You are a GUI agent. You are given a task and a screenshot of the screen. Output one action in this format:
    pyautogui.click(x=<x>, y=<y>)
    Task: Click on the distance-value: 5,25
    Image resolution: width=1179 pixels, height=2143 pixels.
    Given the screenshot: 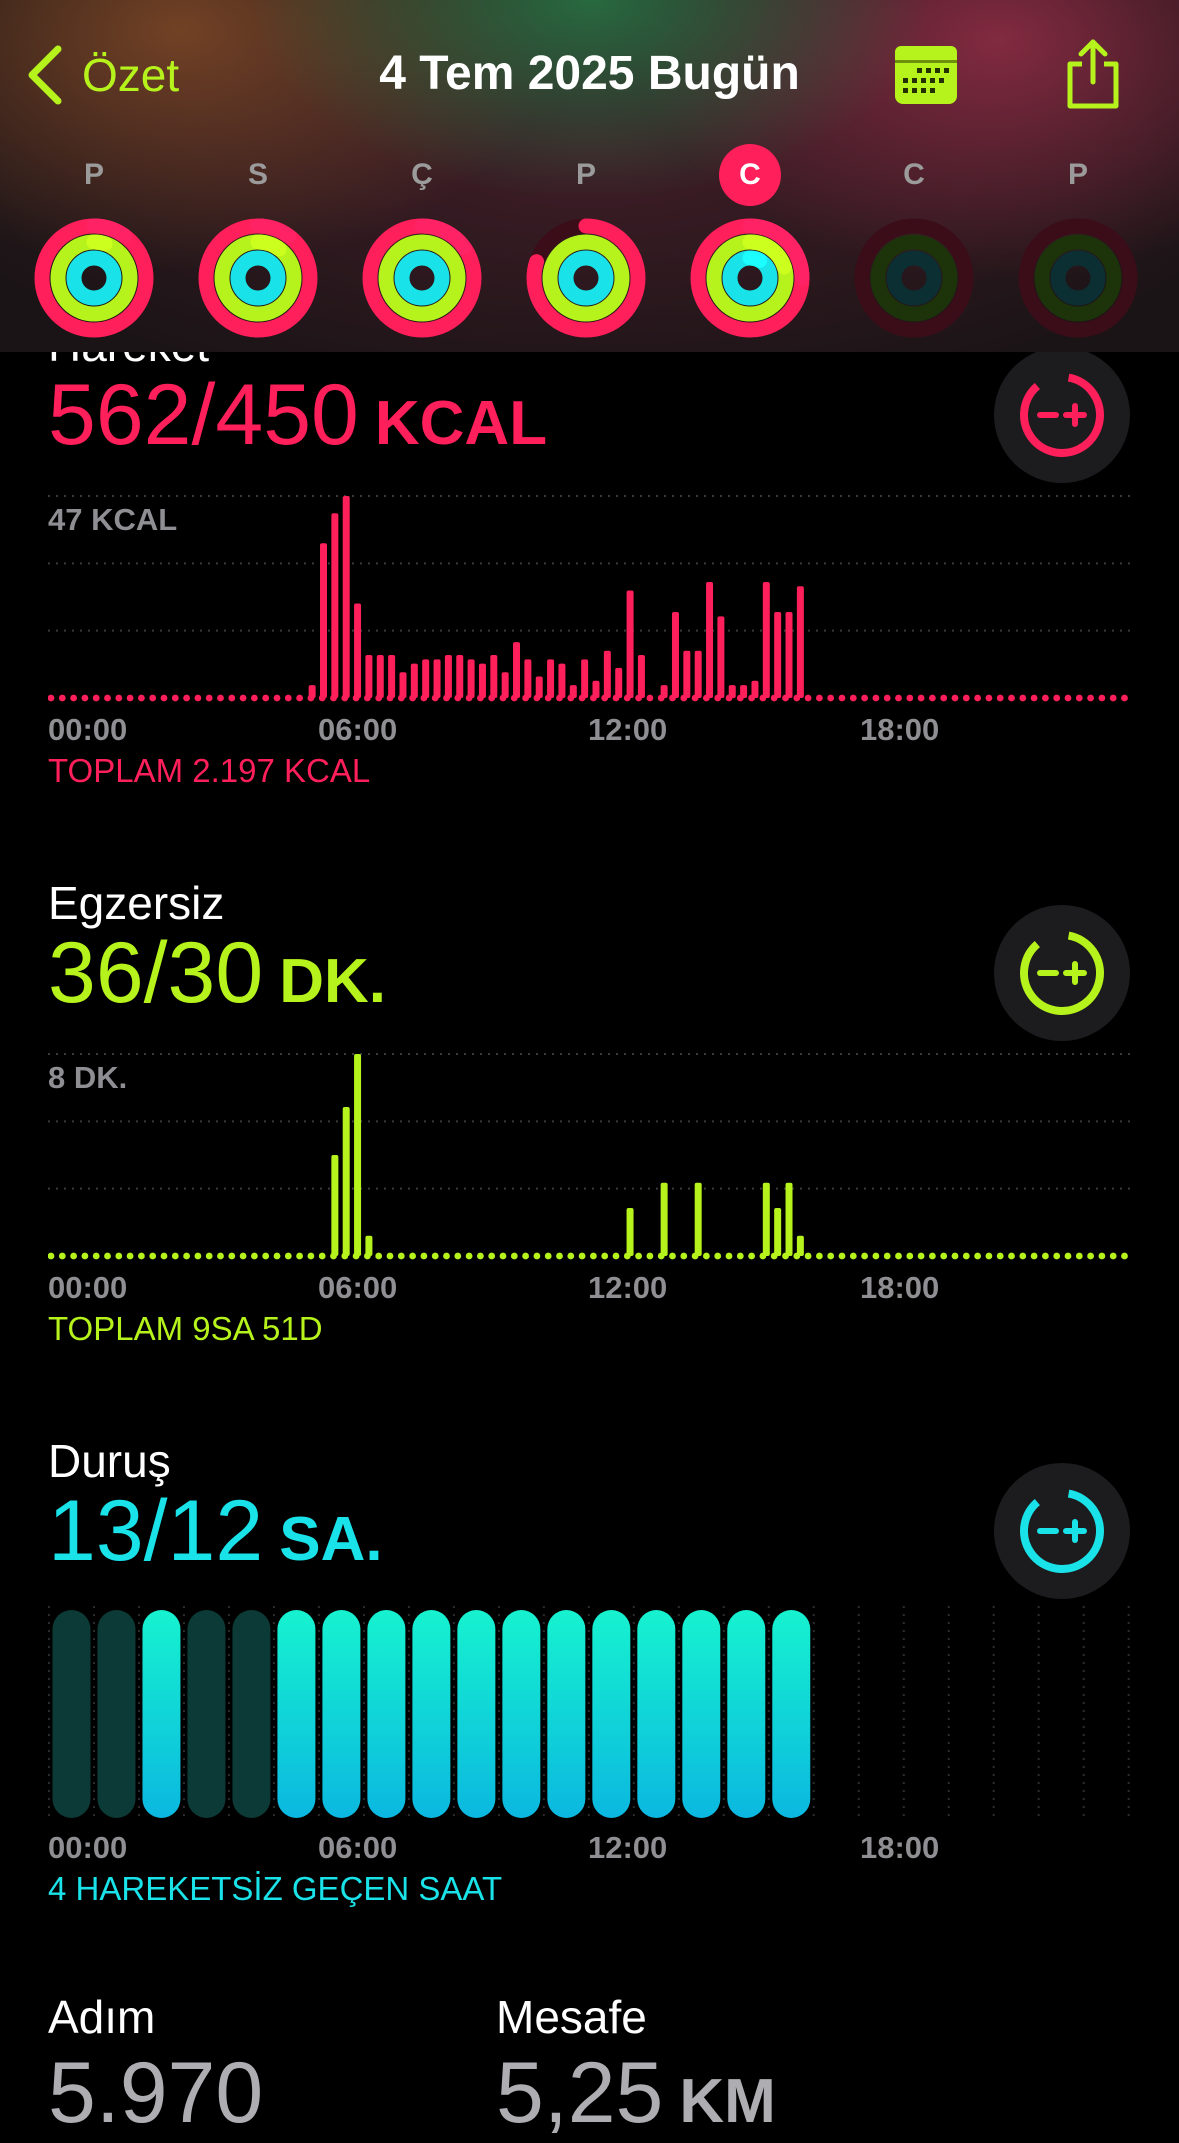 What is the action you would take?
    pyautogui.click(x=580, y=2093)
    